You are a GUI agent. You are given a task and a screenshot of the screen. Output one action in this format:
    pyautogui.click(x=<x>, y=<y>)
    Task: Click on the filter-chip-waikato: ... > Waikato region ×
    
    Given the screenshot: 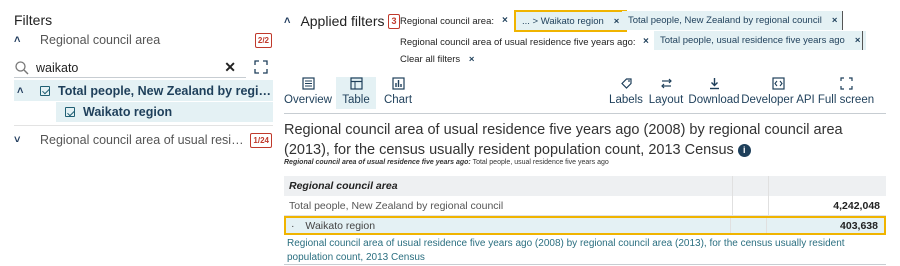 What is the action you would take?
    pyautogui.click(x=571, y=21)
    